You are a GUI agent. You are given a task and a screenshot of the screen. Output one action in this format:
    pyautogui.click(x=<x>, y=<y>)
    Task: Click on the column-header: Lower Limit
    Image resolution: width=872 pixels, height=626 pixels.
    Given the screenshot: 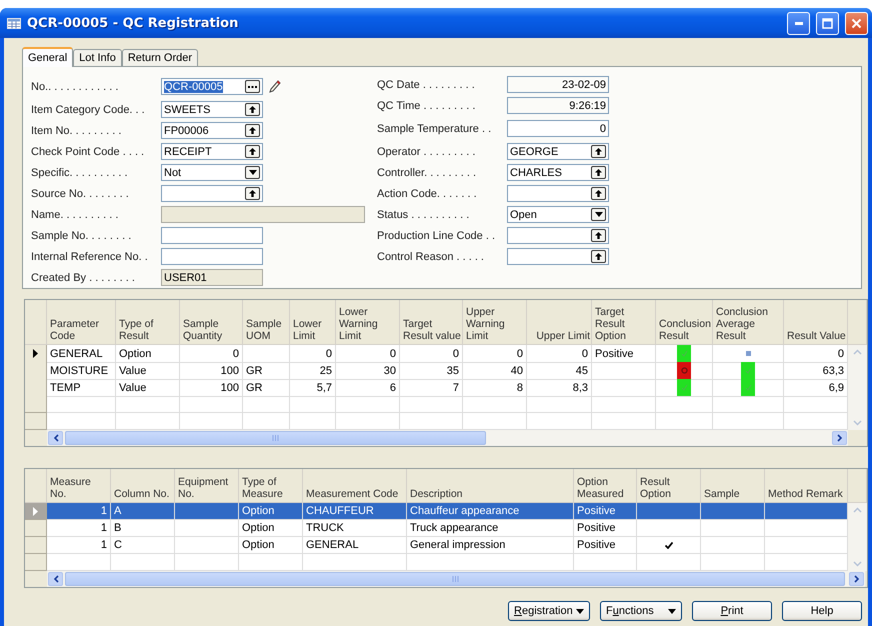 What is the action you would take?
    pyautogui.click(x=313, y=322)
    